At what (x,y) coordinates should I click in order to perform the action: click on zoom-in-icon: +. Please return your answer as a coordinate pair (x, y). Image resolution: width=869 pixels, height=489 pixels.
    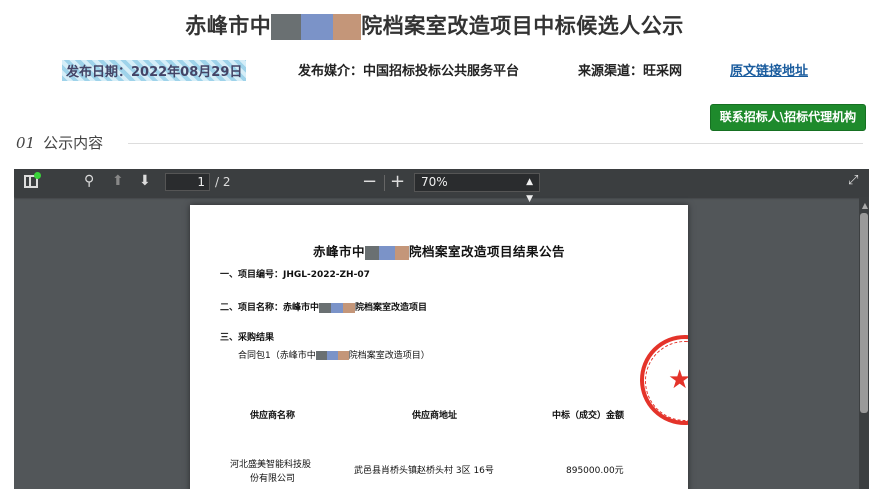
    Looking at the image, I should click on (397, 181).